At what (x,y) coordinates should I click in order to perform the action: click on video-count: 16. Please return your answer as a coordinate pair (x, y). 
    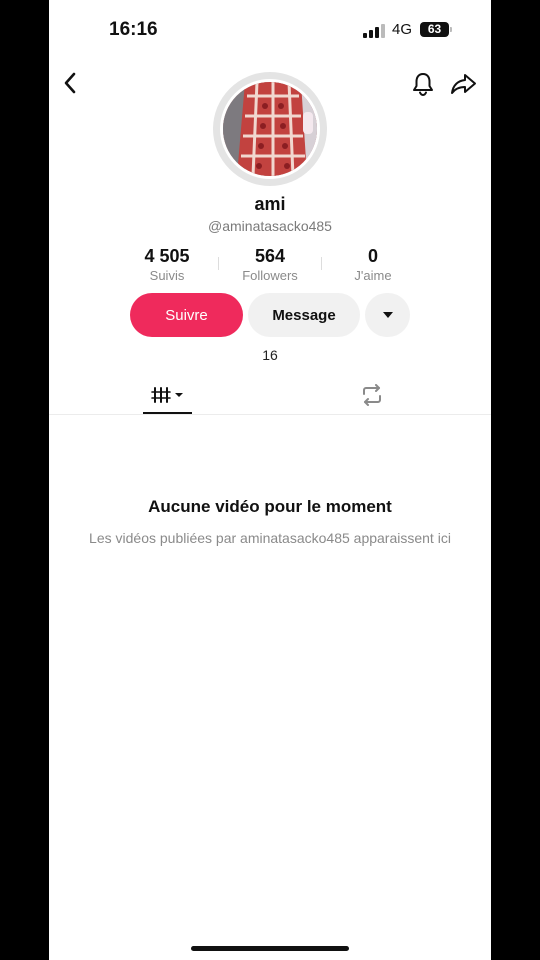
    Looking at the image, I should click on (270, 355).